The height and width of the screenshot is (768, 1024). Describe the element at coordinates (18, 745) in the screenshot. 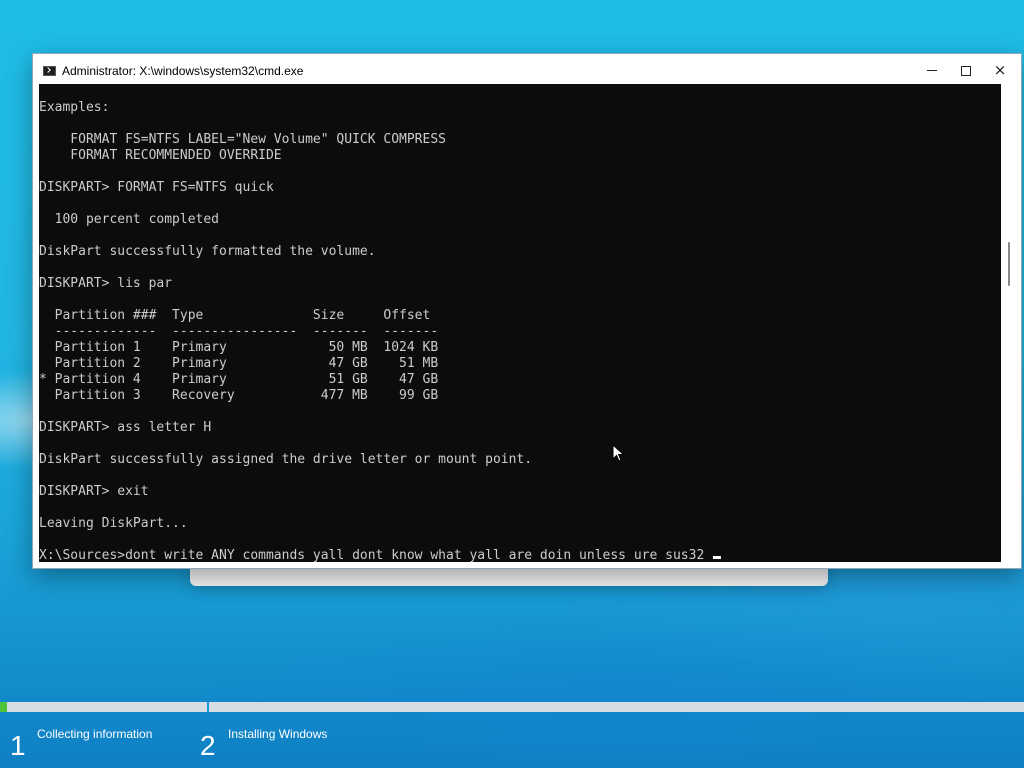

I see `step-number: 1` at that location.